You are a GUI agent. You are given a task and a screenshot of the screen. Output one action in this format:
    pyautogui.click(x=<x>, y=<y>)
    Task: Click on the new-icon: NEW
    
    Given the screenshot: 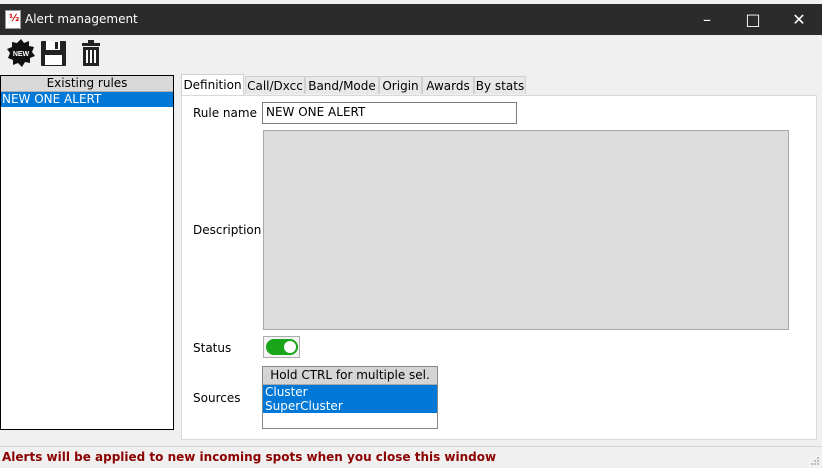 What is the action you would take?
    pyautogui.click(x=21, y=53)
    